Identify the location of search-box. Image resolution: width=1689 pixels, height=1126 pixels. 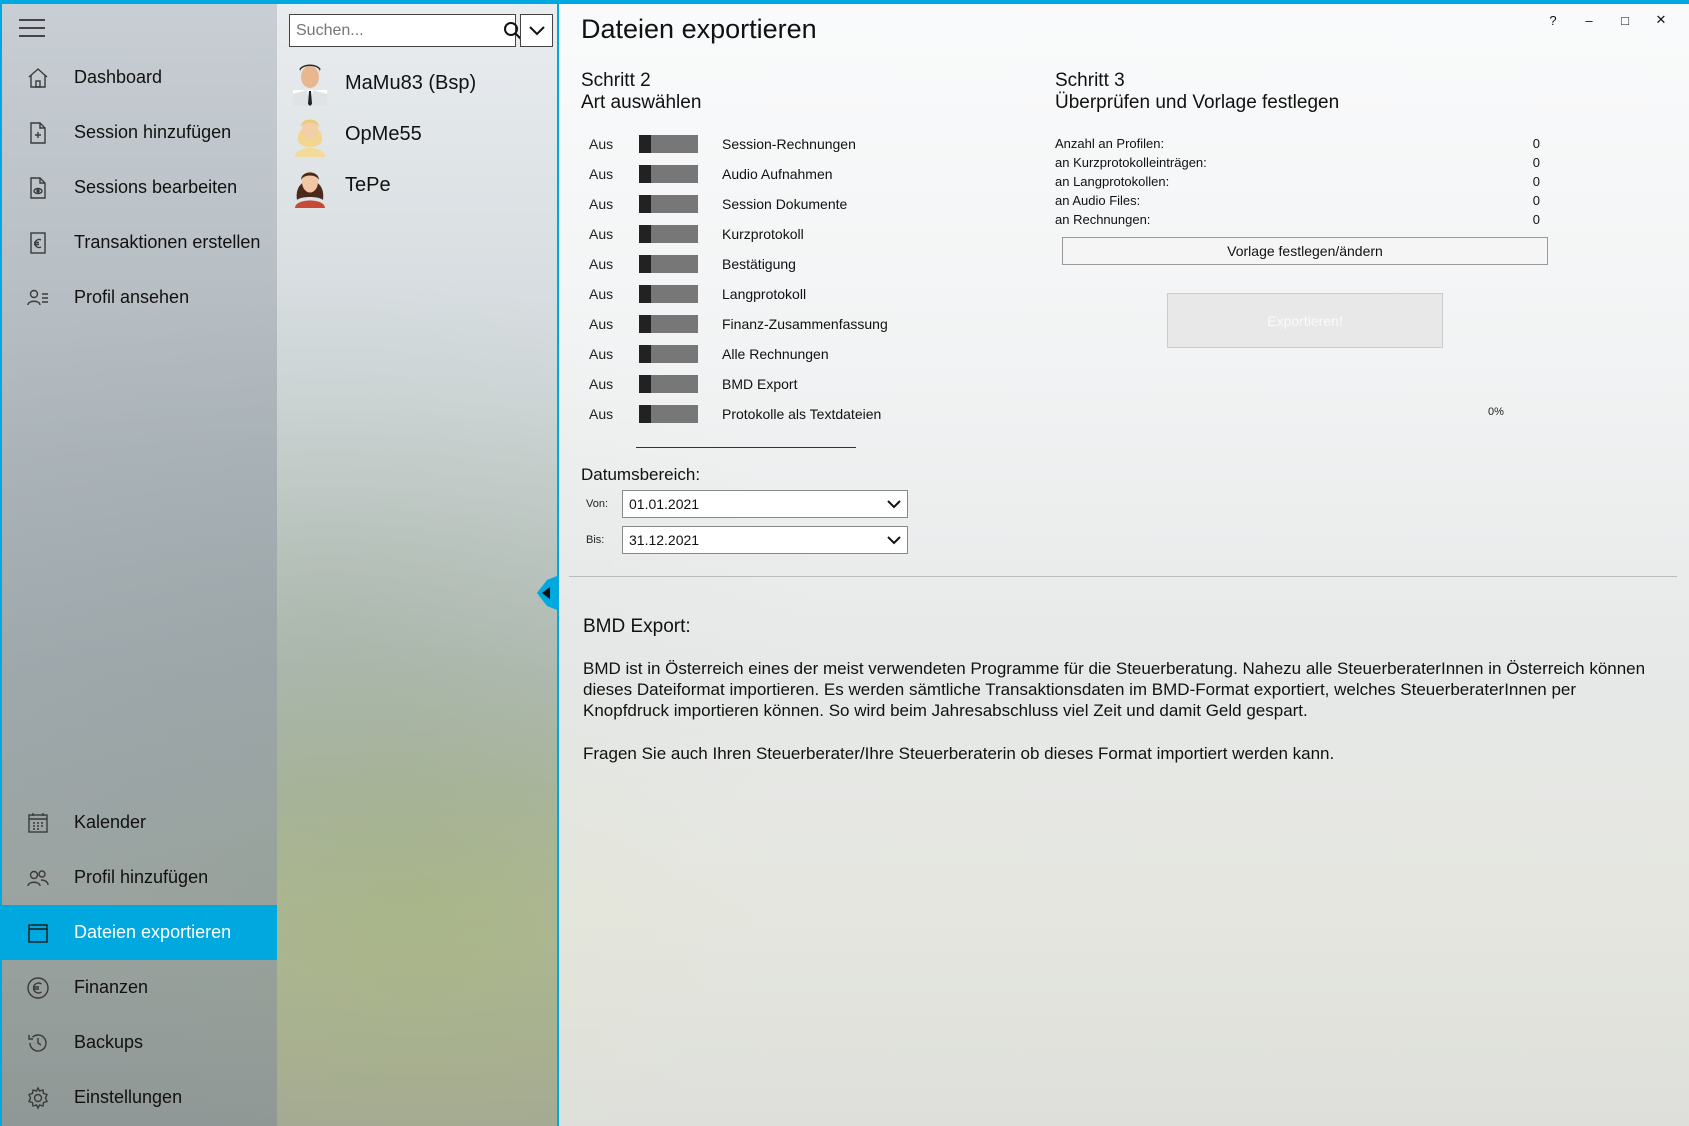
(405, 30).